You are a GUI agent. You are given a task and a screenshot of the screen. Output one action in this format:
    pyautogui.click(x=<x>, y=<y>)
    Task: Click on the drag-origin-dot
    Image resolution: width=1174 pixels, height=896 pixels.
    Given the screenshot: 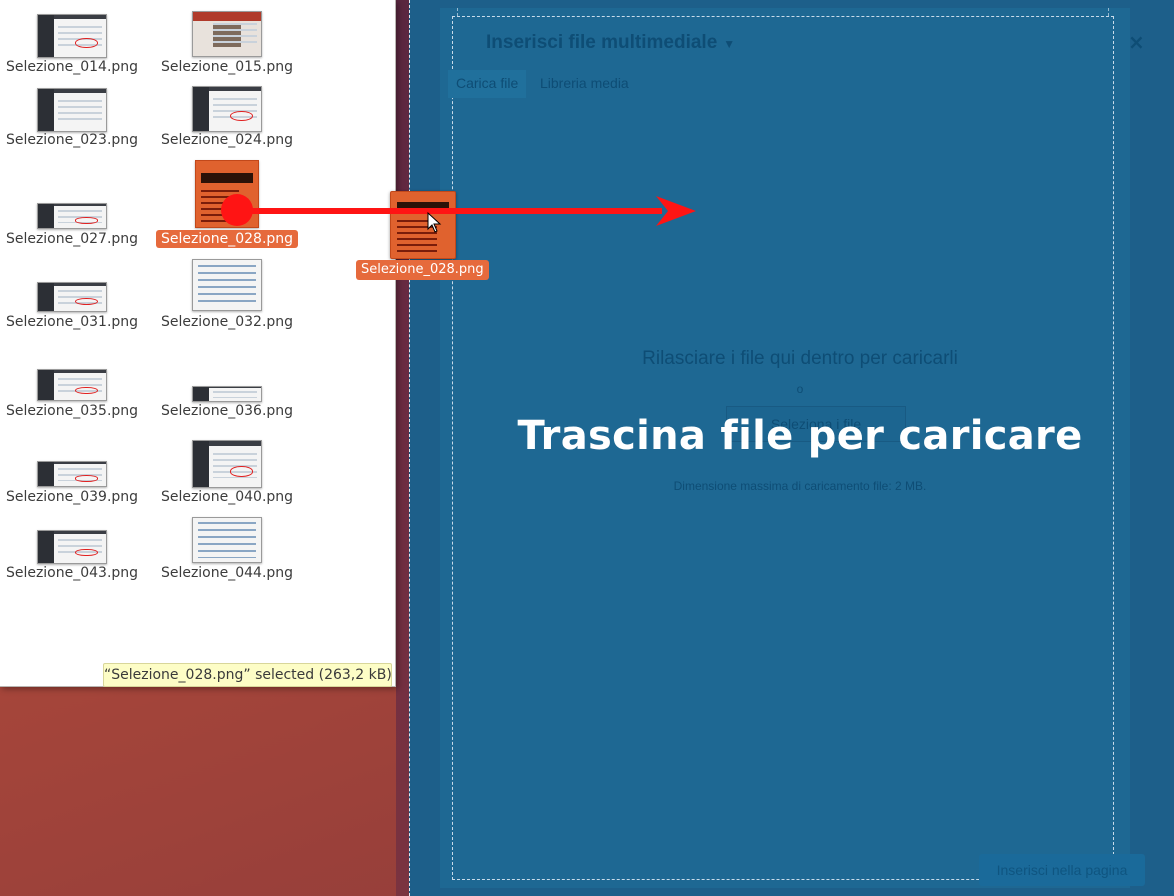 What is the action you would take?
    pyautogui.click(x=237, y=210)
    